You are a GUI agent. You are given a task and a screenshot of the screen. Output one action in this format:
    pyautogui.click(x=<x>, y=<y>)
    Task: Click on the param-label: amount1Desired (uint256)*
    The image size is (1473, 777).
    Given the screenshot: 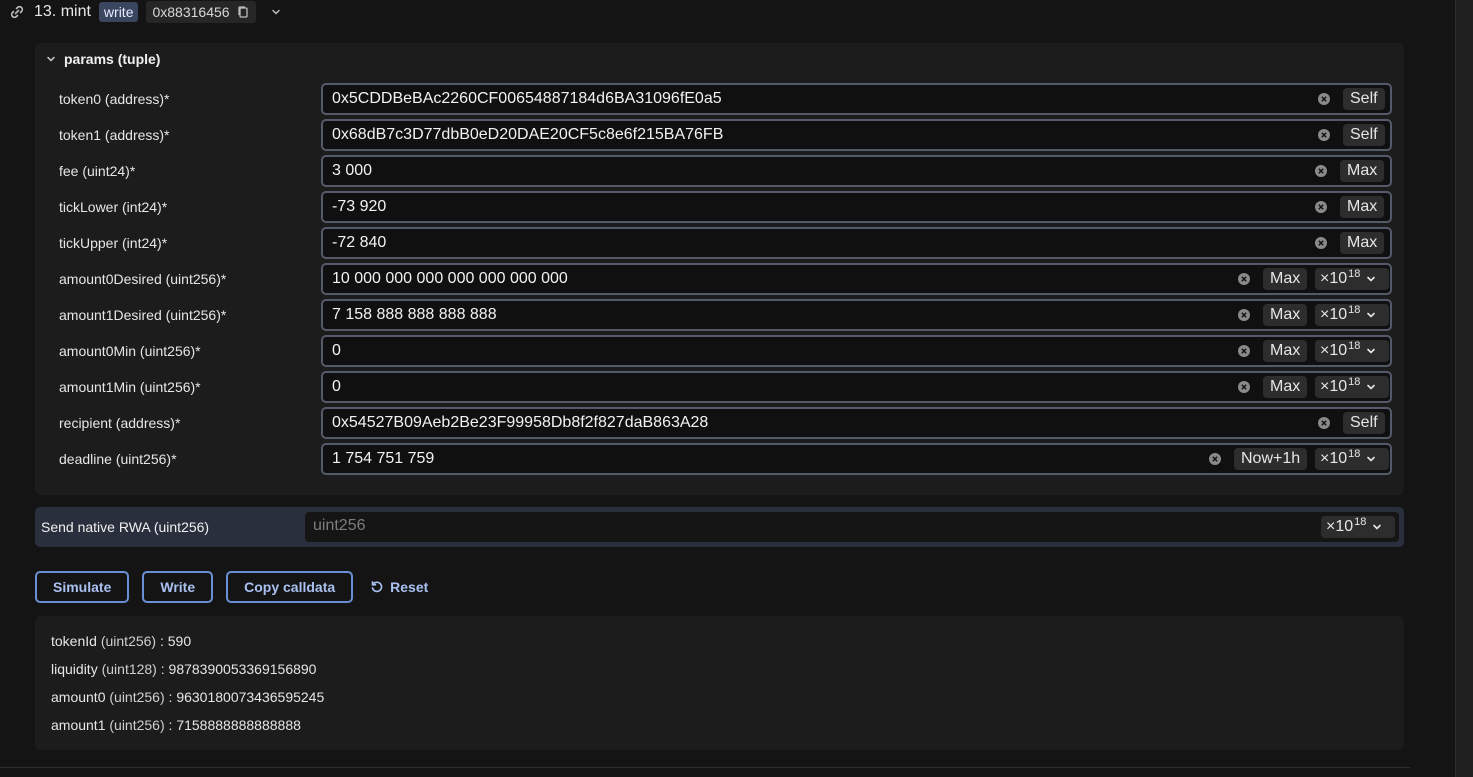 What is the action you would take?
    pyautogui.click(x=143, y=315)
    